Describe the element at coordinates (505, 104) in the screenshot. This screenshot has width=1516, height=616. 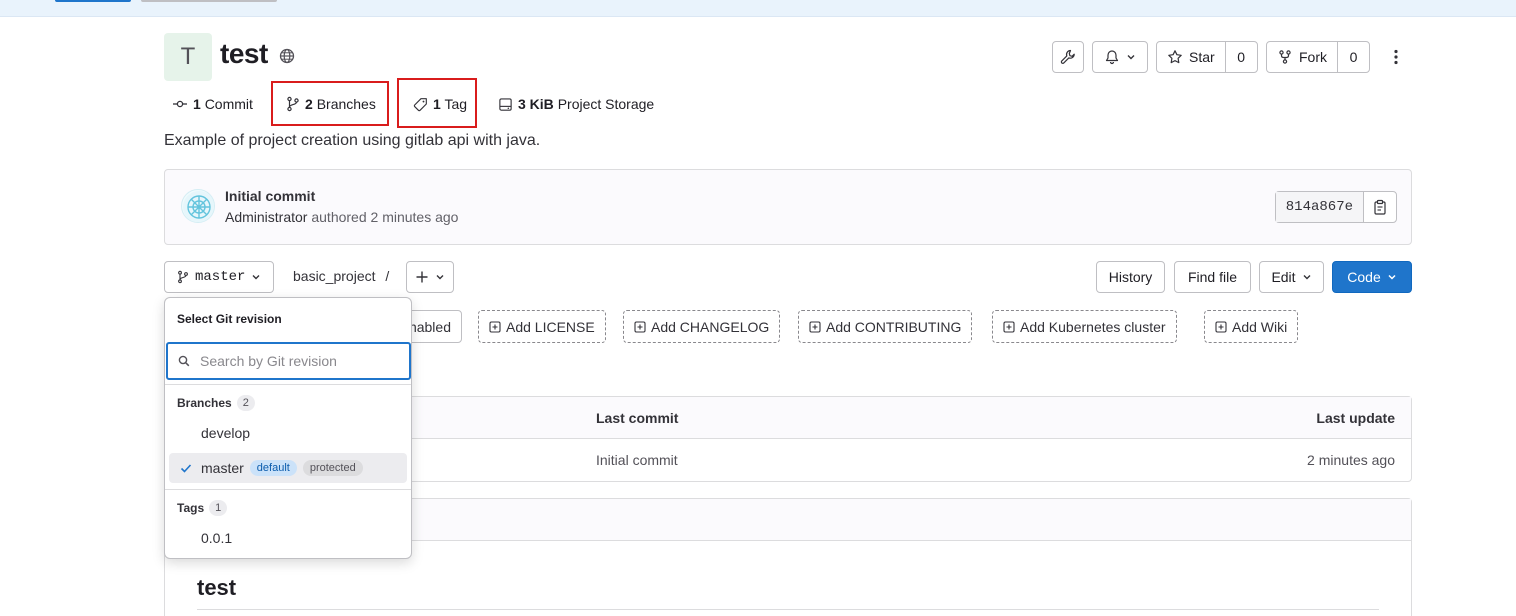
I see `disk-icon` at that location.